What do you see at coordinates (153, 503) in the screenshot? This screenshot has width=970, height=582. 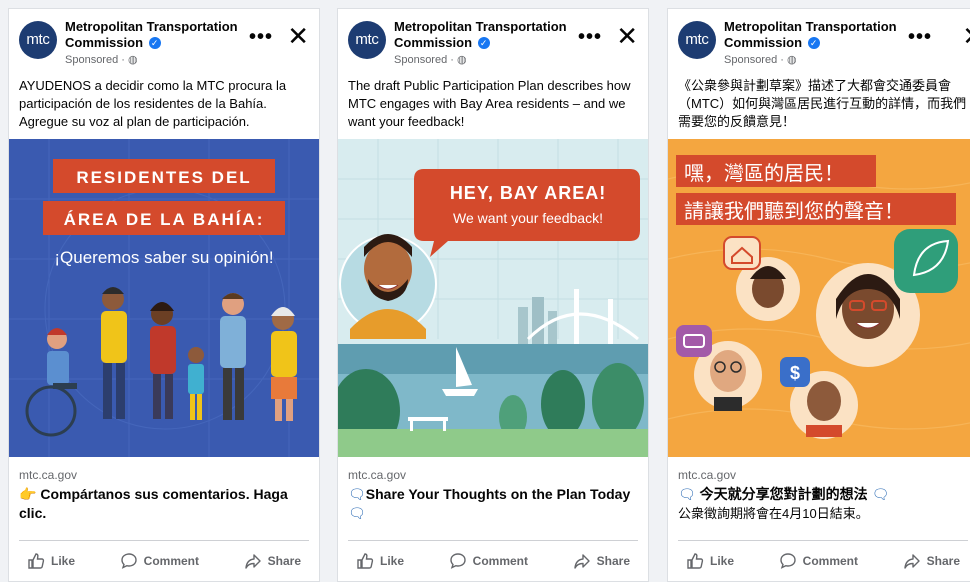 I see `link-headline-text: Compártanos sus comentarios. Haga clic.` at bounding box center [153, 503].